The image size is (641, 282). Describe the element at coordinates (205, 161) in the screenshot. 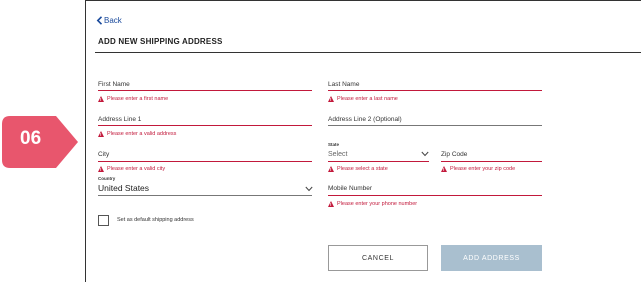

I see `city-input` at that location.